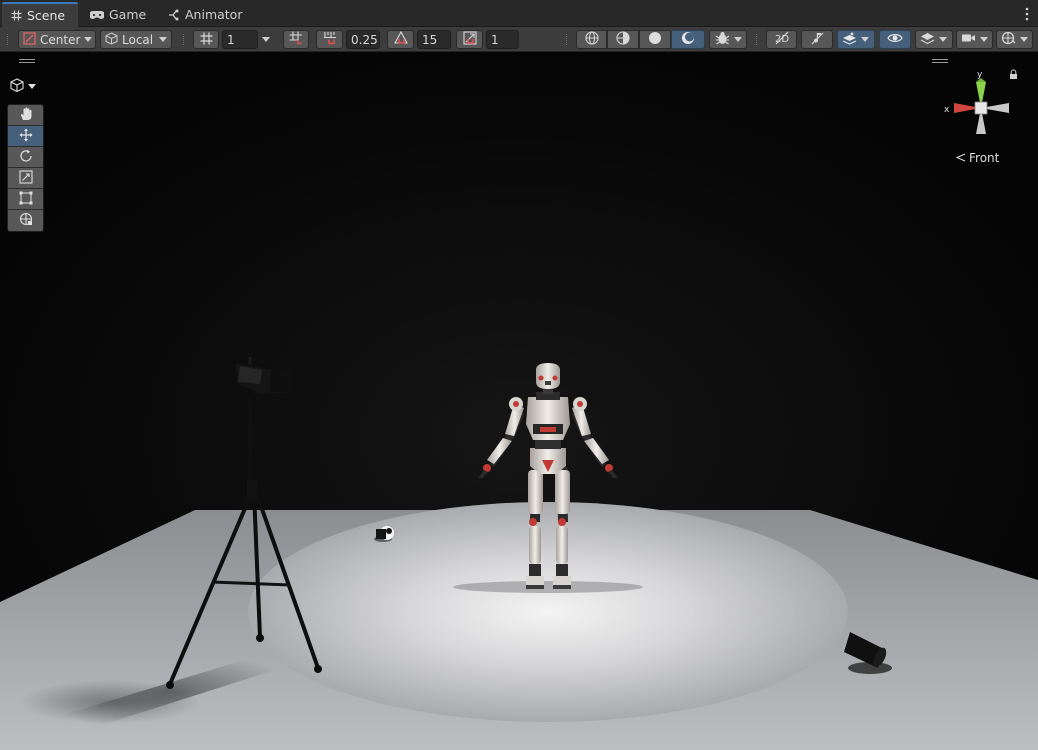  I want to click on rotation-snap-icon, so click(400, 39).